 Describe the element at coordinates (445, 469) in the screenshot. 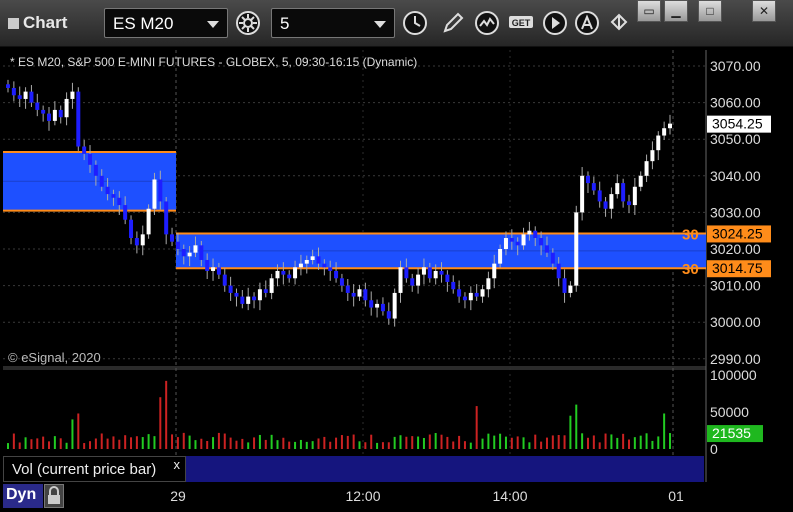

I see `study-strip` at that location.